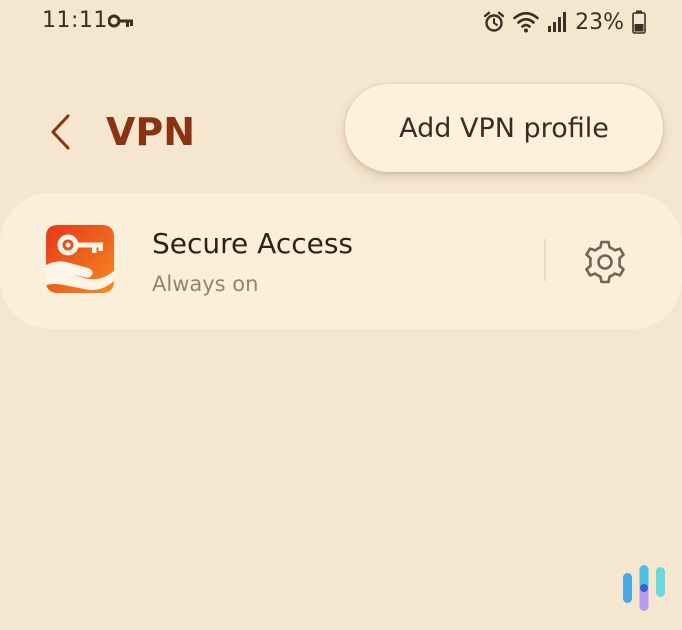  Describe the element at coordinates (80, 259) in the screenshot. I see `secure-access-app-icon` at that location.